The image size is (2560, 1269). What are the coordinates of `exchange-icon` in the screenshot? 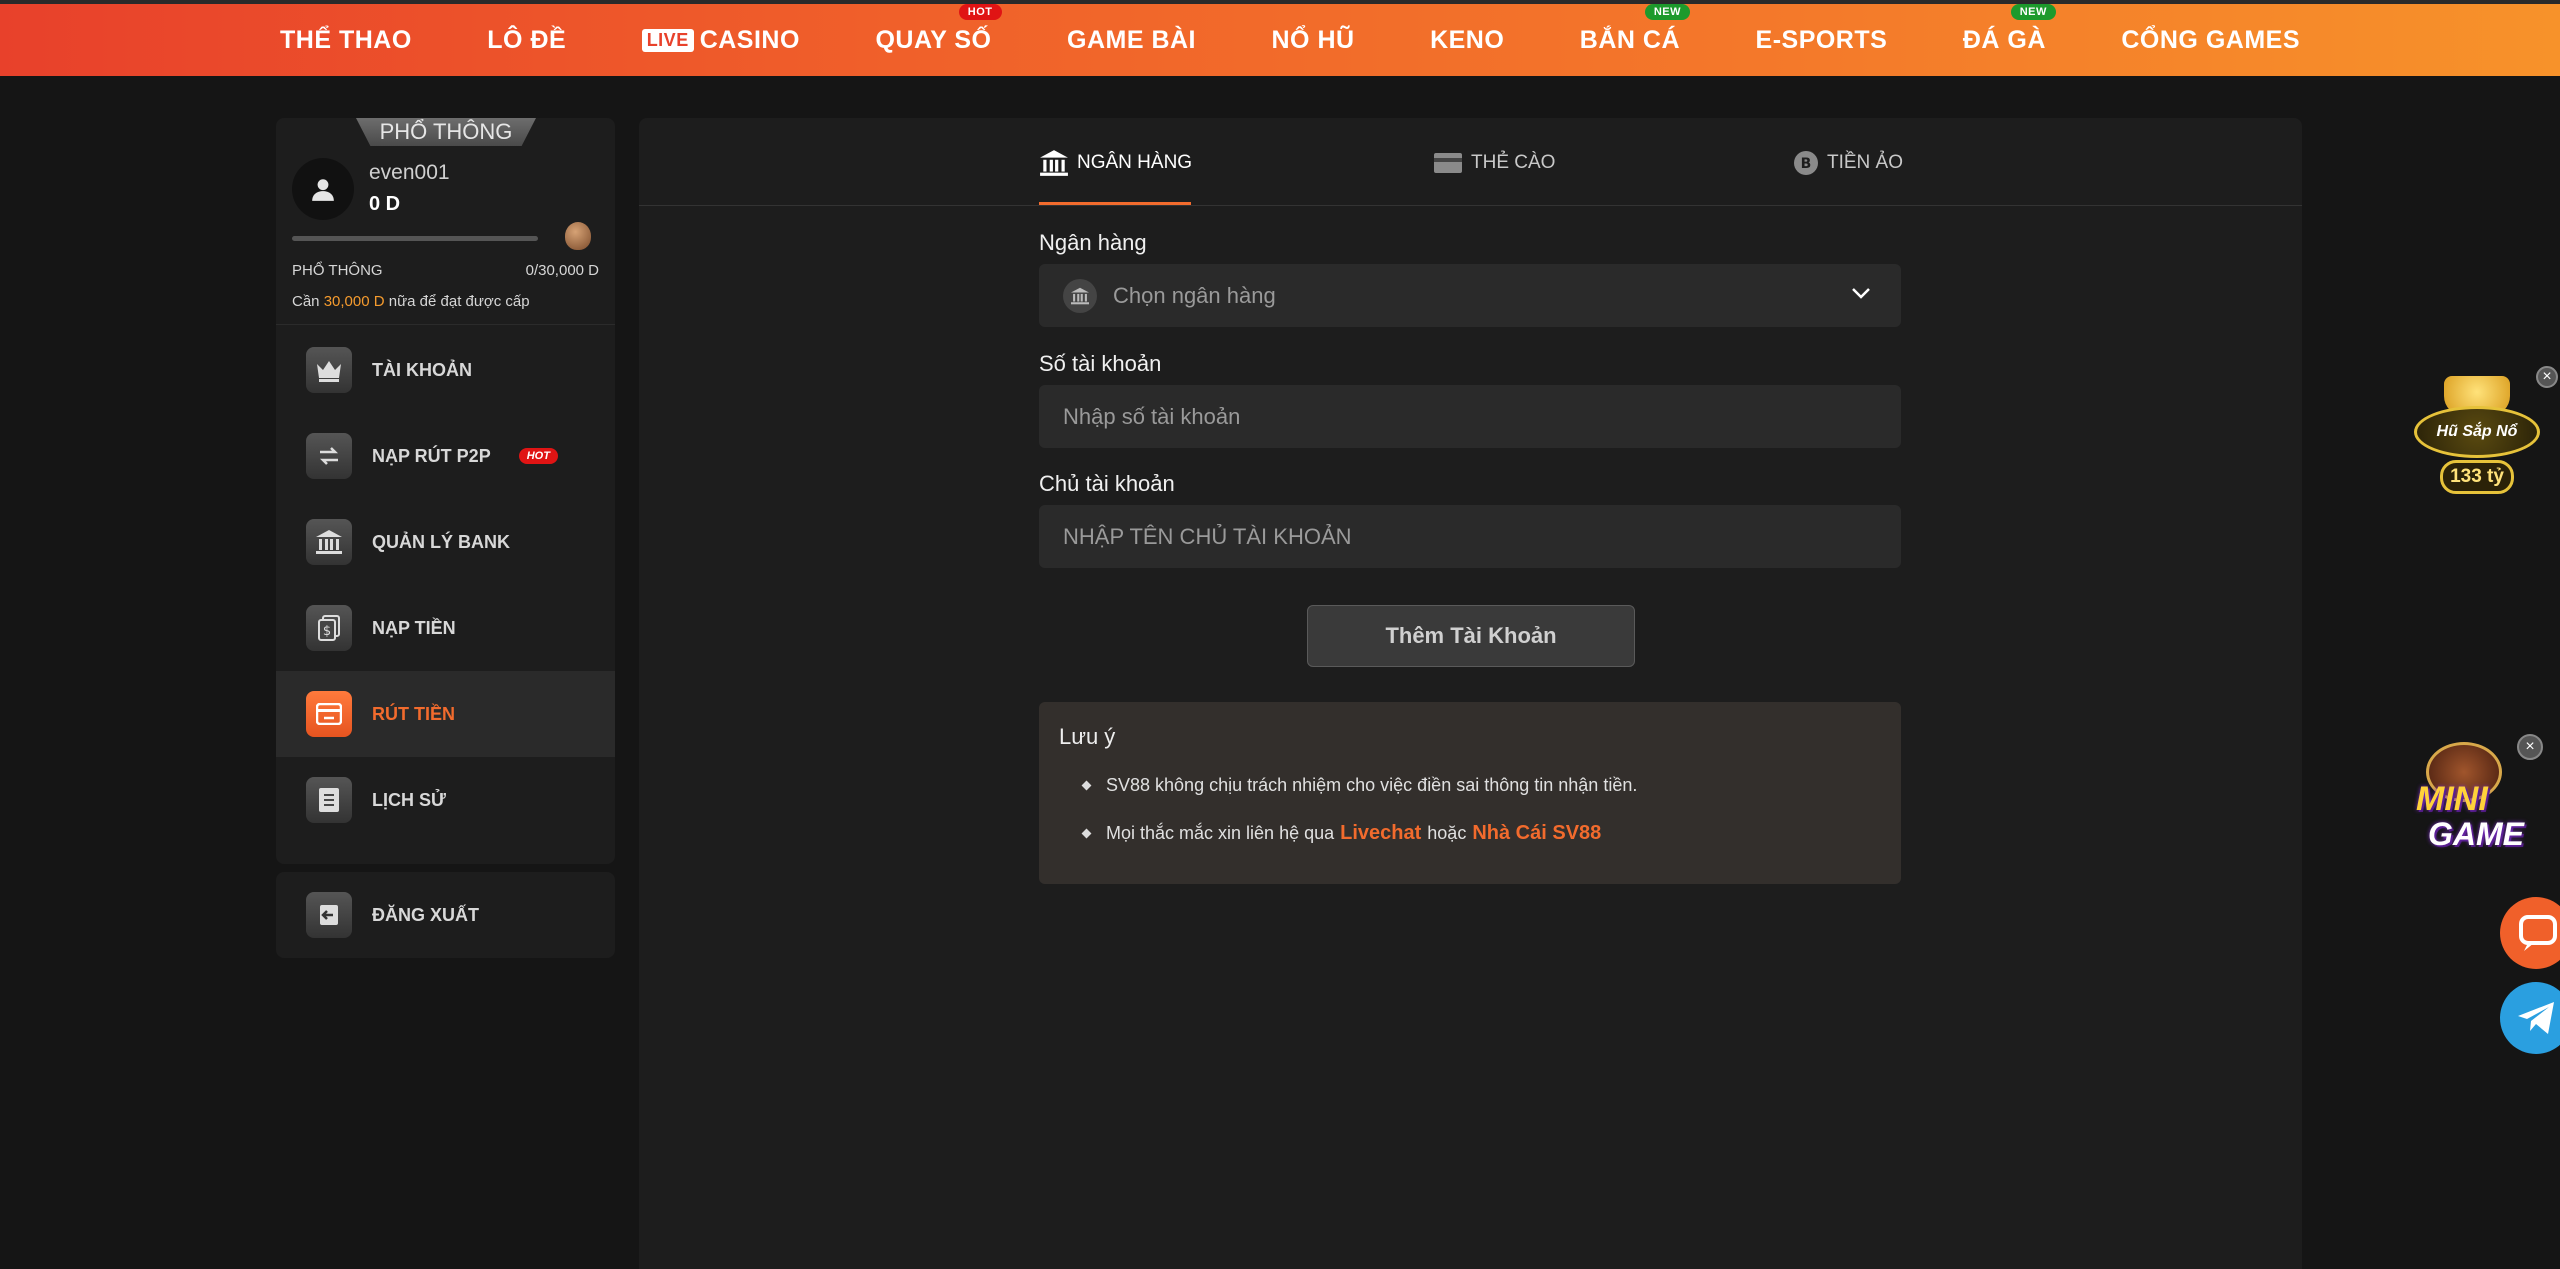 It's located at (329, 456).